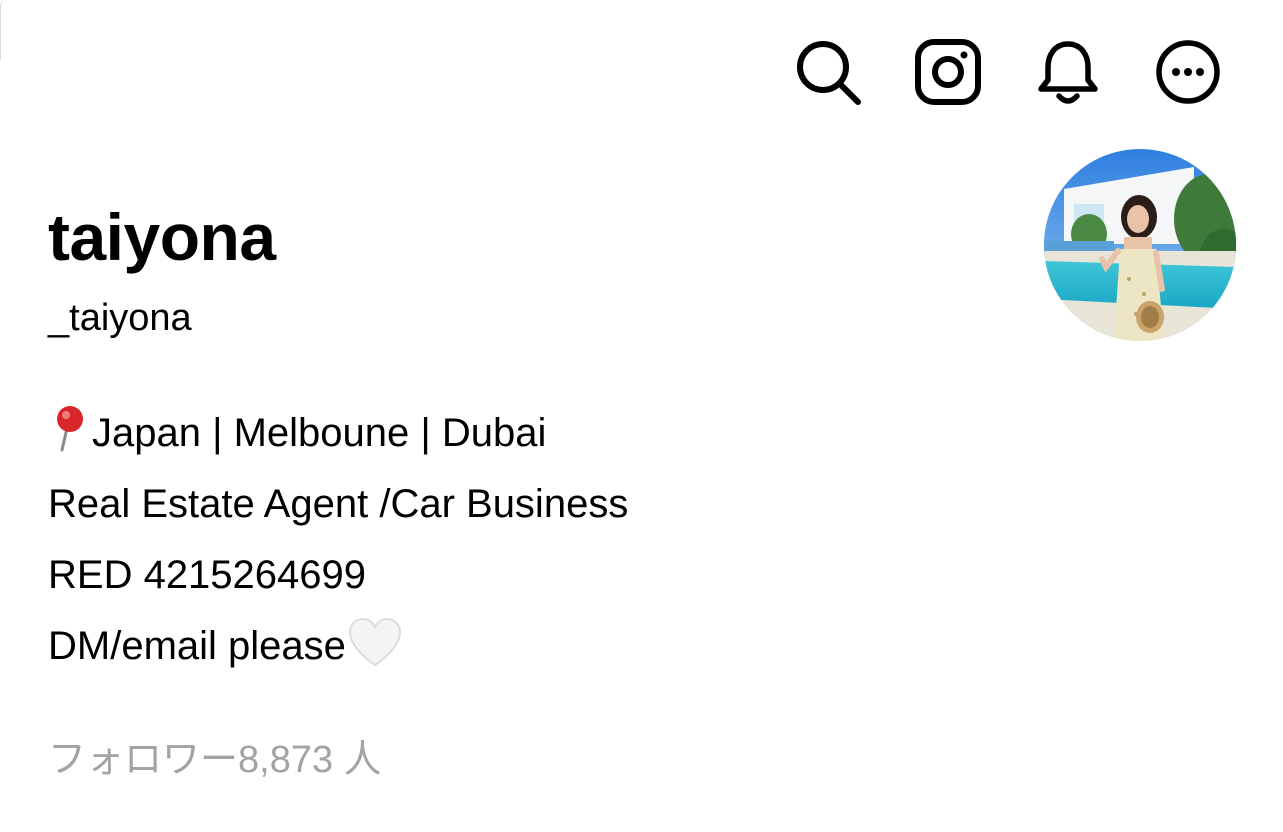 The width and height of the screenshot is (1283, 832). I want to click on username: _taiyona, so click(120, 318).